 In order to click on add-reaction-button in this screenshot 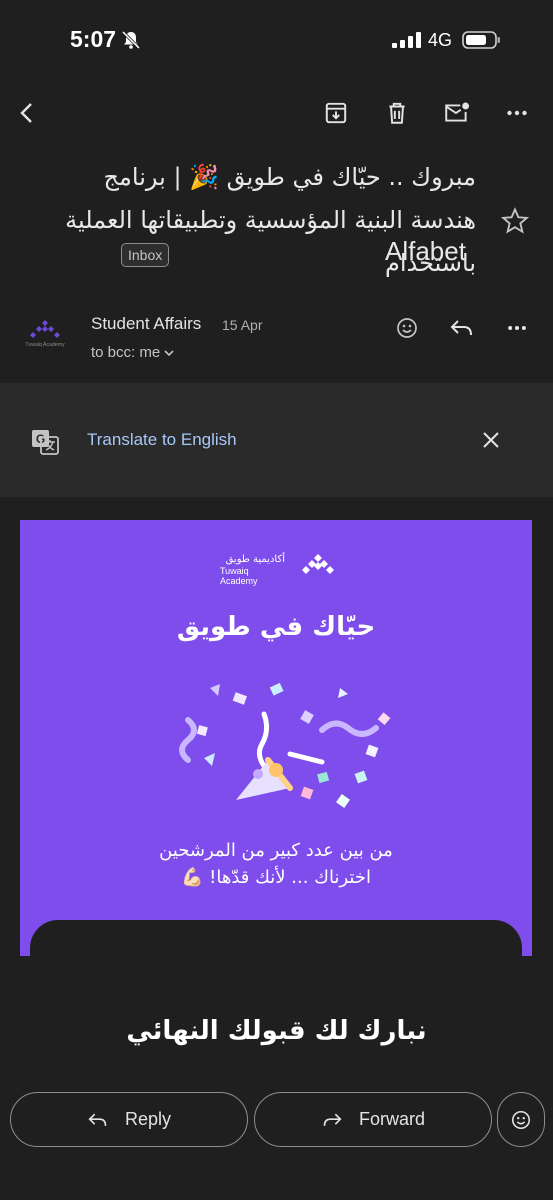, I will do `click(407, 328)`.